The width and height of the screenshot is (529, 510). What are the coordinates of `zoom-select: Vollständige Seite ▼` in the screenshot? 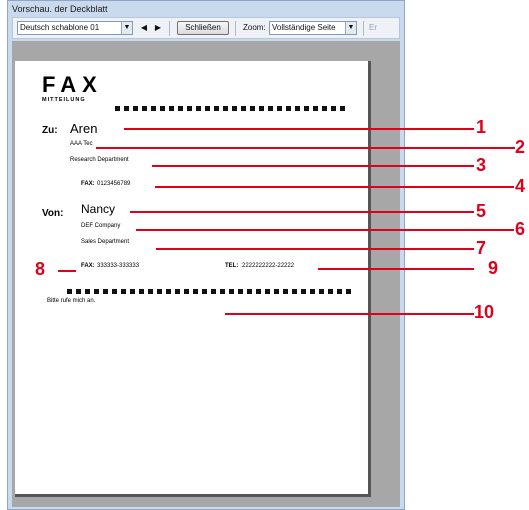 It's located at (313, 28).